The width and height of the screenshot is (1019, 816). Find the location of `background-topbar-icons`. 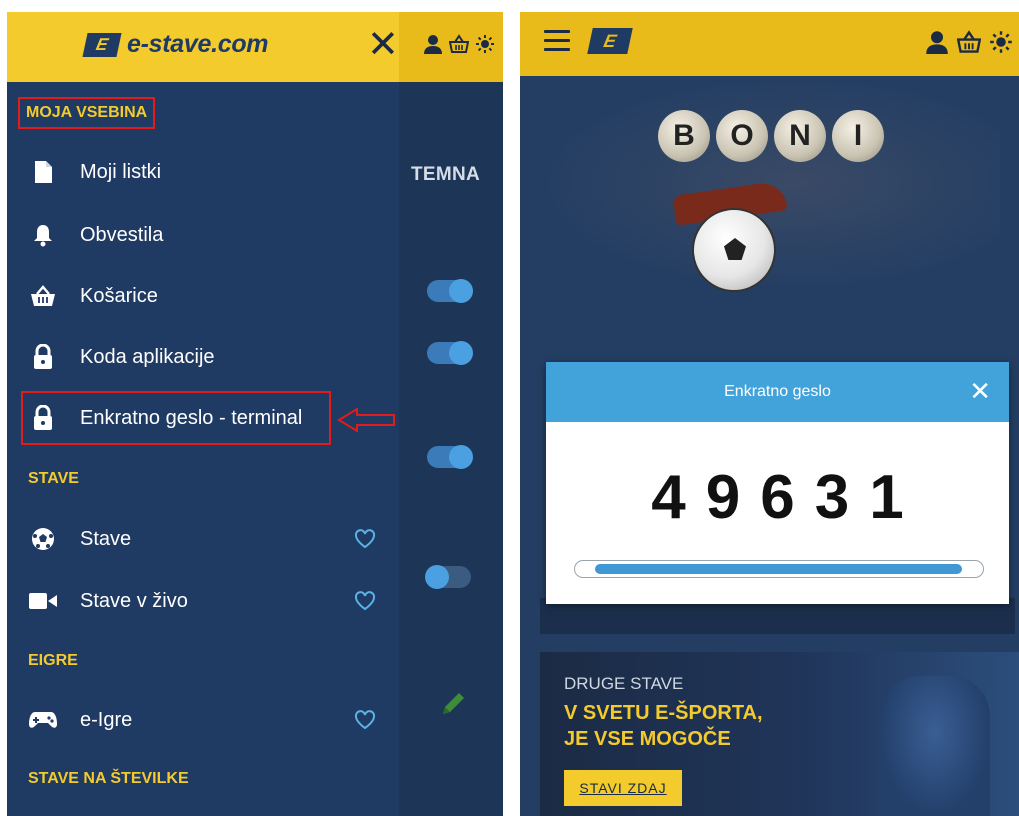

background-topbar-icons is located at coordinates (459, 44).